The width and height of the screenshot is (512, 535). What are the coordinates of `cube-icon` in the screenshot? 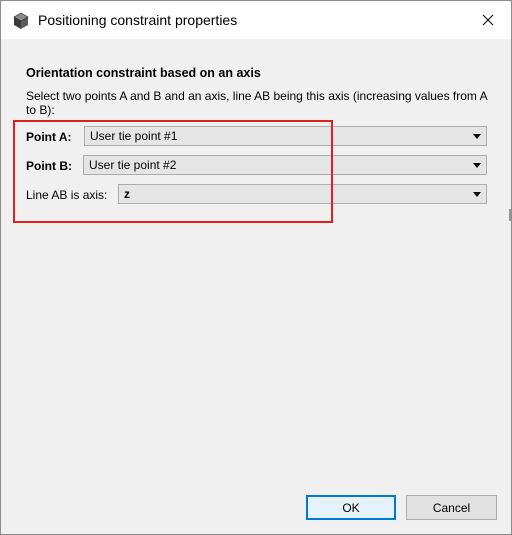 It's located at (21, 21).